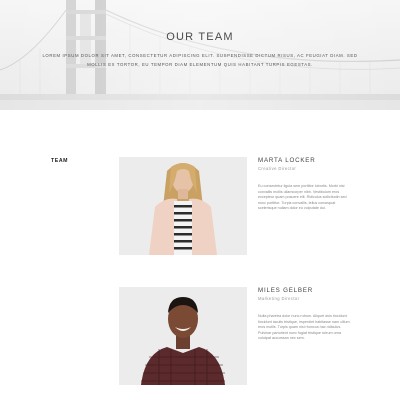  I want to click on page-title: OUR TEAM, so click(200, 37).